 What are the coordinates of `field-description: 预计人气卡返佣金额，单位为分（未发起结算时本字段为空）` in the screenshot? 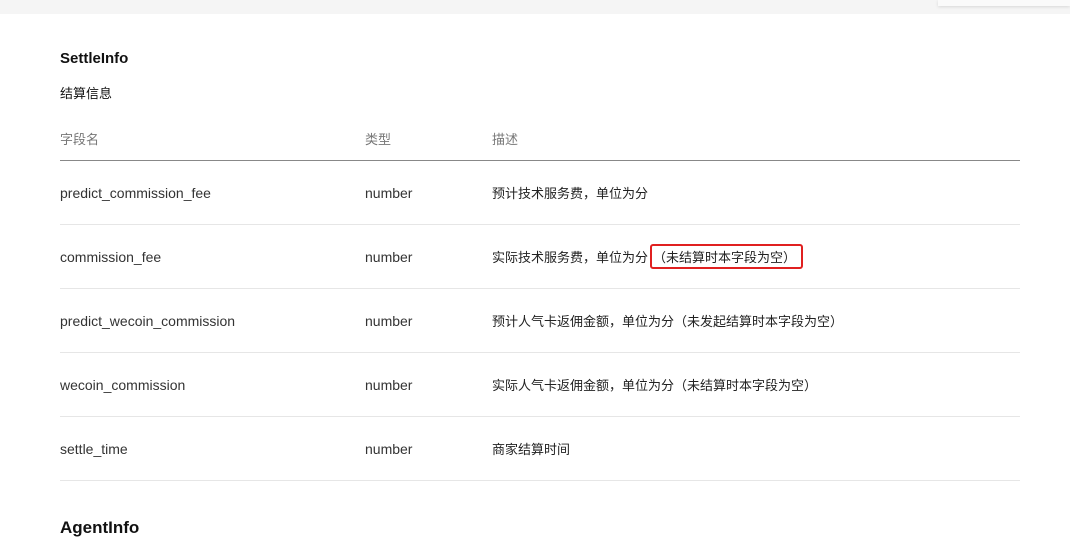 It's located at (668, 322).